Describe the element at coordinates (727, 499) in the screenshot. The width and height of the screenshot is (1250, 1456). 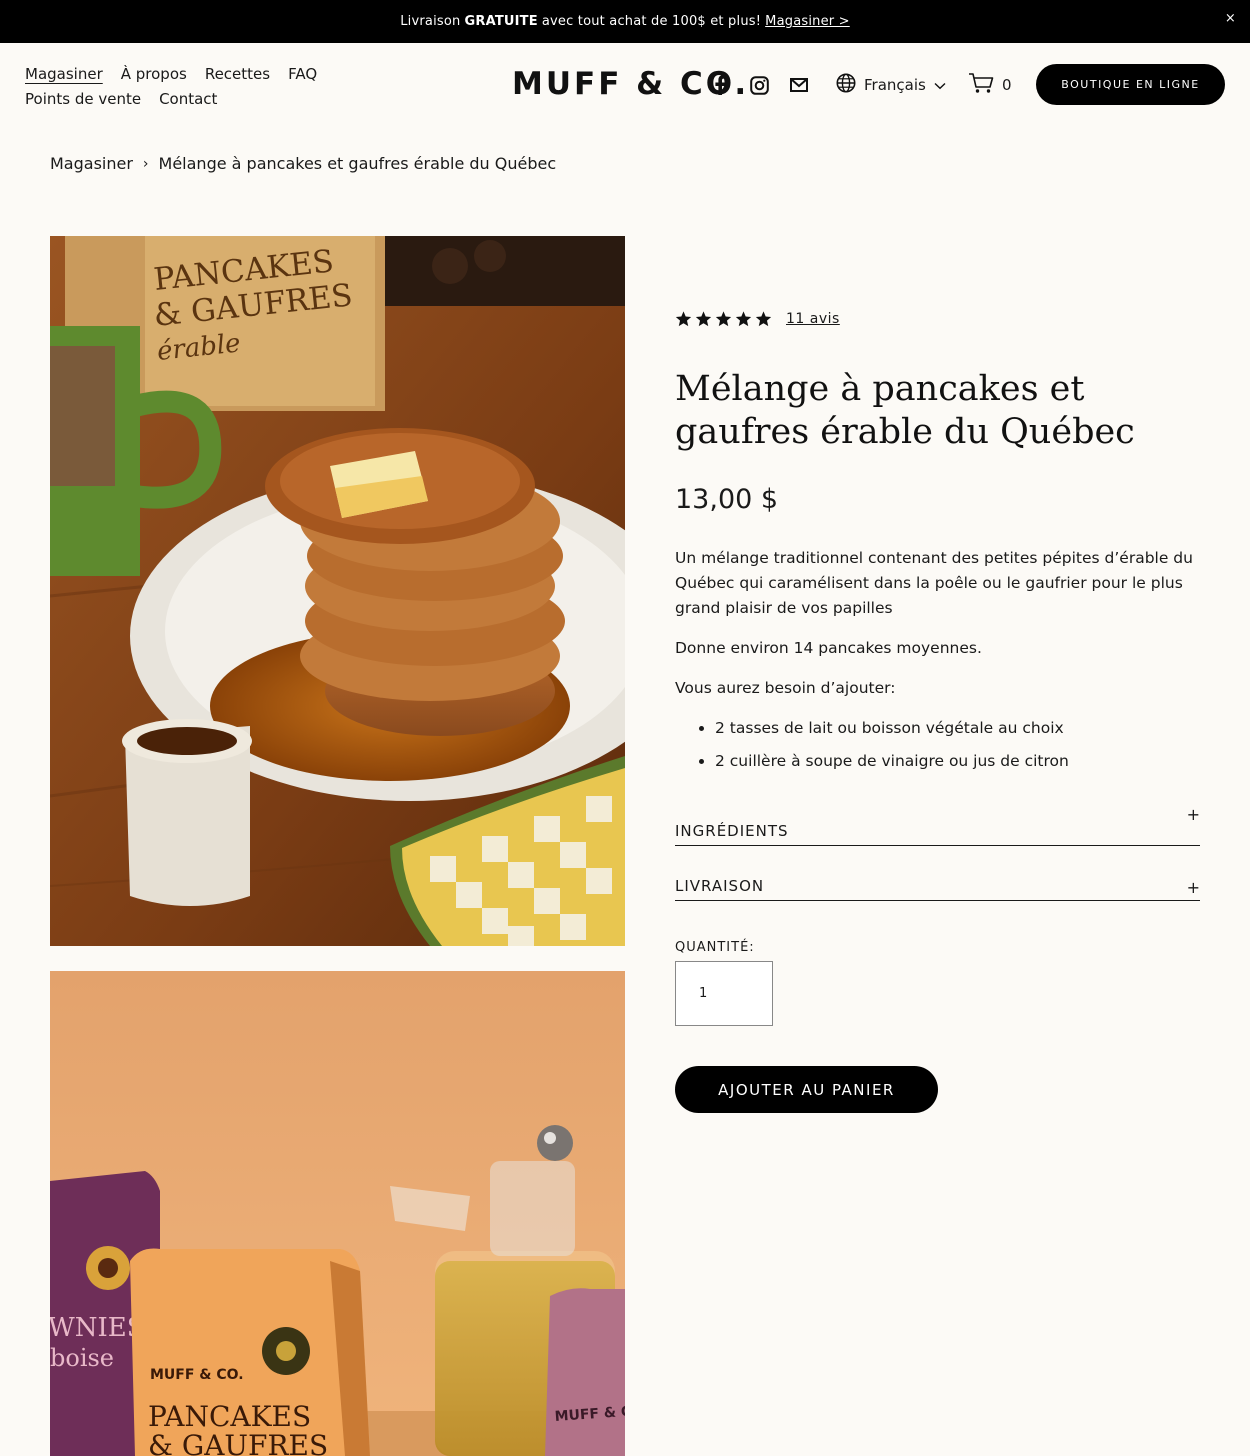
I see `product-price: 13,00 $` at that location.